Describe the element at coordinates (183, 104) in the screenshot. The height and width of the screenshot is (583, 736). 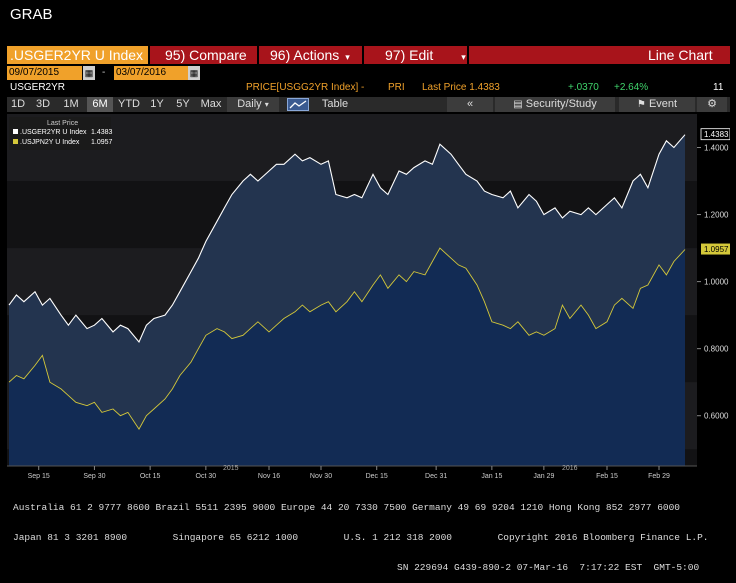
I see `period-5y-button: 5Y` at that location.